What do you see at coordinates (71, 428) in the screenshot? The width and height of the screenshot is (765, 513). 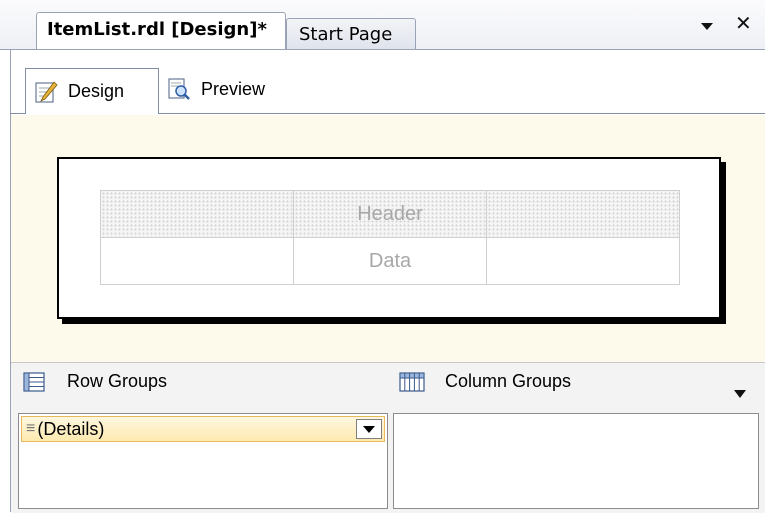 I see `group-item-label: (Details)` at bounding box center [71, 428].